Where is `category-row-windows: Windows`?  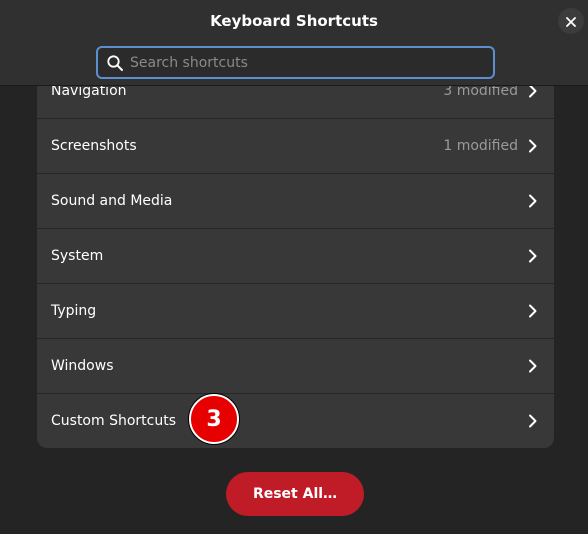 category-row-windows: Windows is located at coordinates (295, 366).